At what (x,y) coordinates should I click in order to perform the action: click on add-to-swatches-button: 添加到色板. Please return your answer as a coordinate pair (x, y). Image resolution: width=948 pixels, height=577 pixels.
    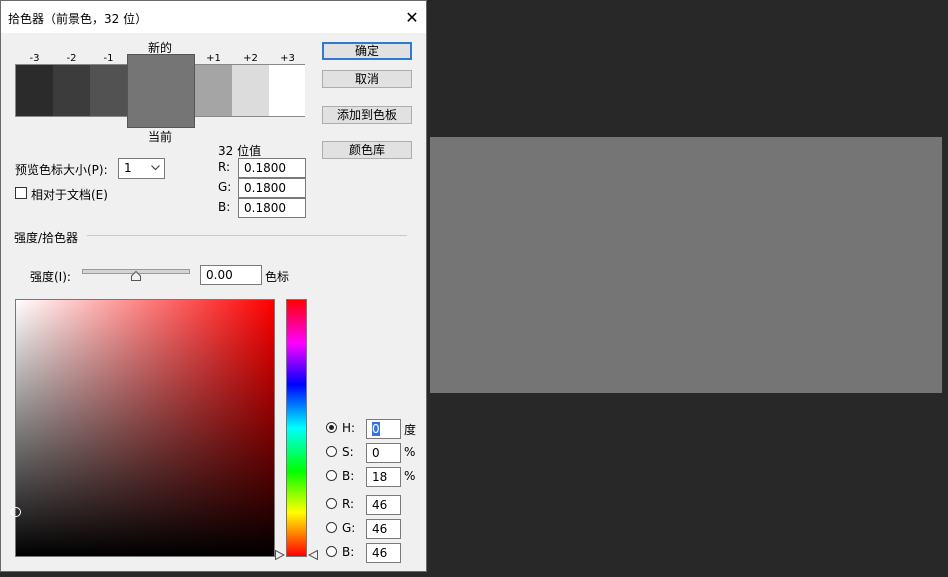
    Looking at the image, I should click on (367, 115).